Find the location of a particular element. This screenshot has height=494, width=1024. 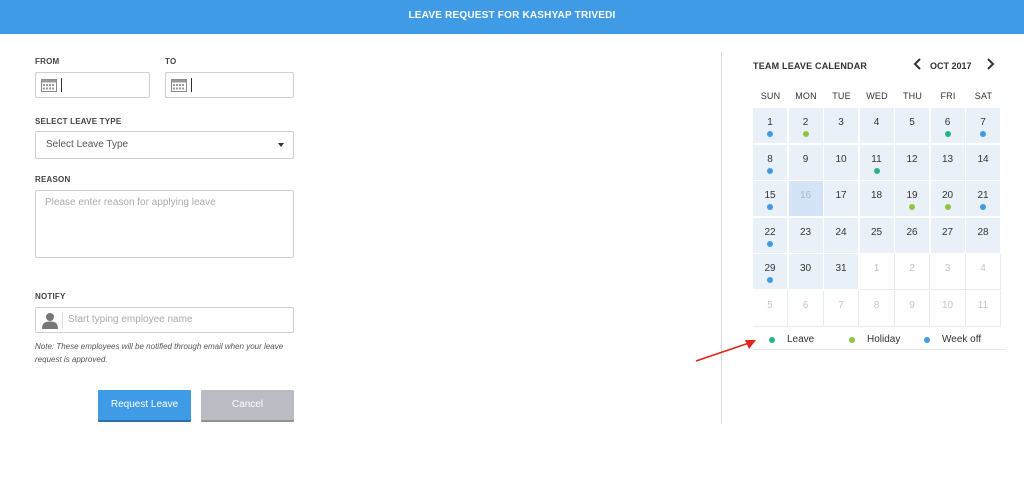

vertical-divider is located at coordinates (721, 238).